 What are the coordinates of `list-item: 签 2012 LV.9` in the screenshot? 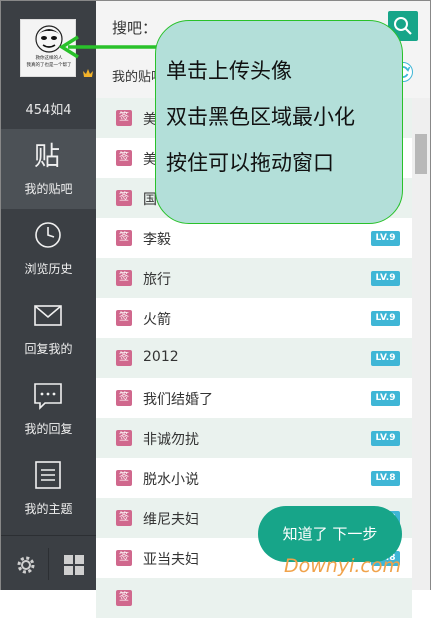 It's located at (254, 358).